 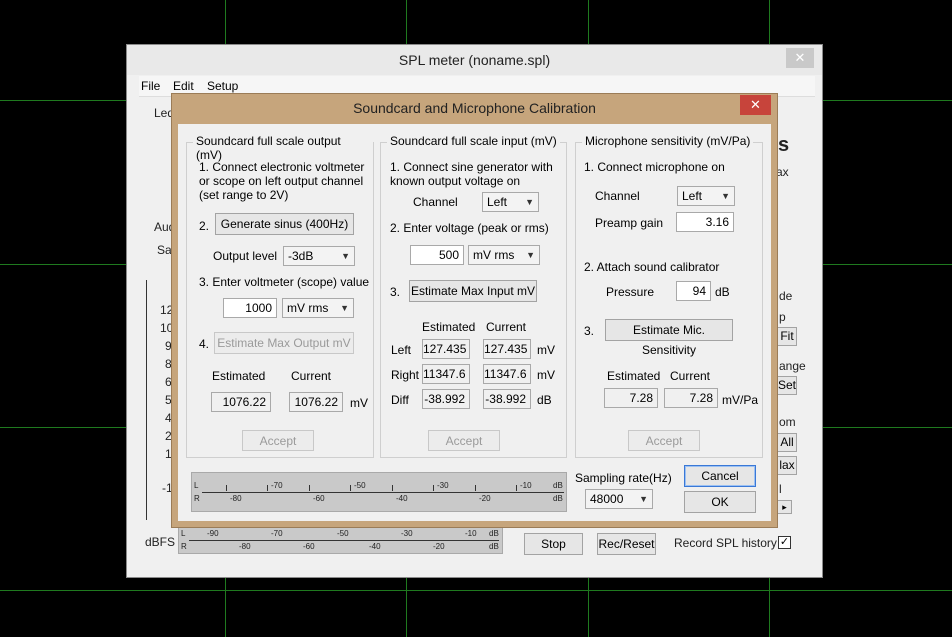 What do you see at coordinates (705, 222) in the screenshot?
I see `mic-preamp-input: 3.16` at bounding box center [705, 222].